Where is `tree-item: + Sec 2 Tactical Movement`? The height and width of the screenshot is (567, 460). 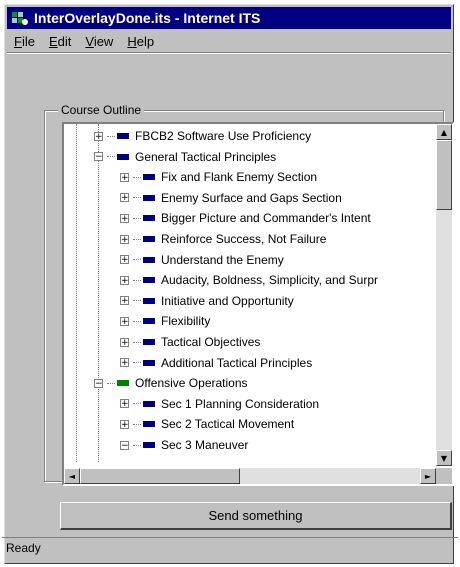 tree-item: + Sec 2 Tactical Movement is located at coordinates (207, 424).